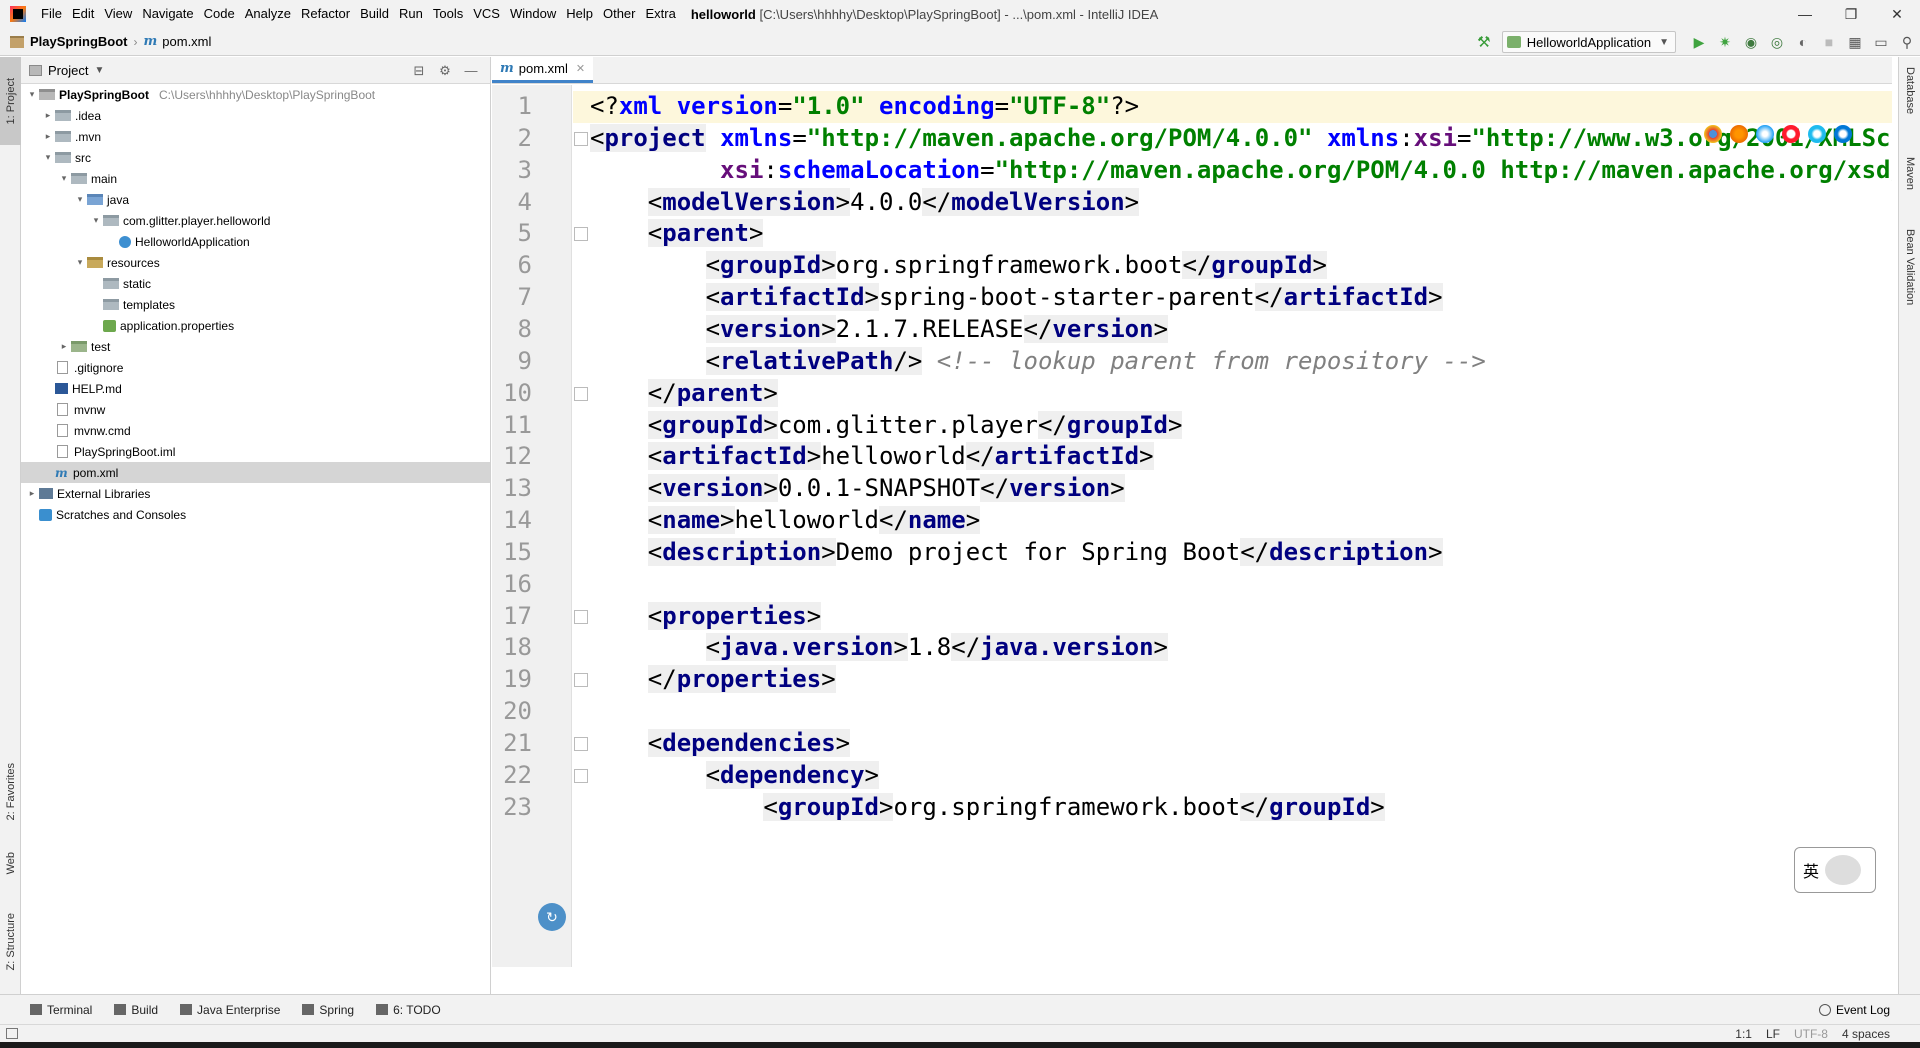 The image size is (1920, 1048). Describe the element at coordinates (1866, 1034) in the screenshot. I see `indent-setting: 4 spaces` at that location.